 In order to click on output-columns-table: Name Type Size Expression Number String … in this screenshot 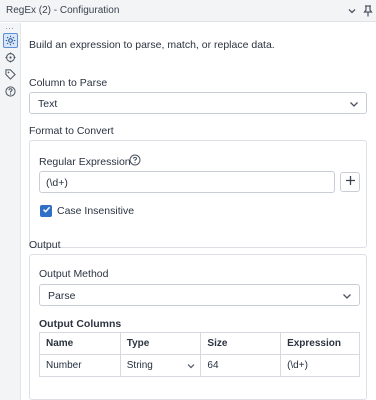, I will do `click(199, 354)`.